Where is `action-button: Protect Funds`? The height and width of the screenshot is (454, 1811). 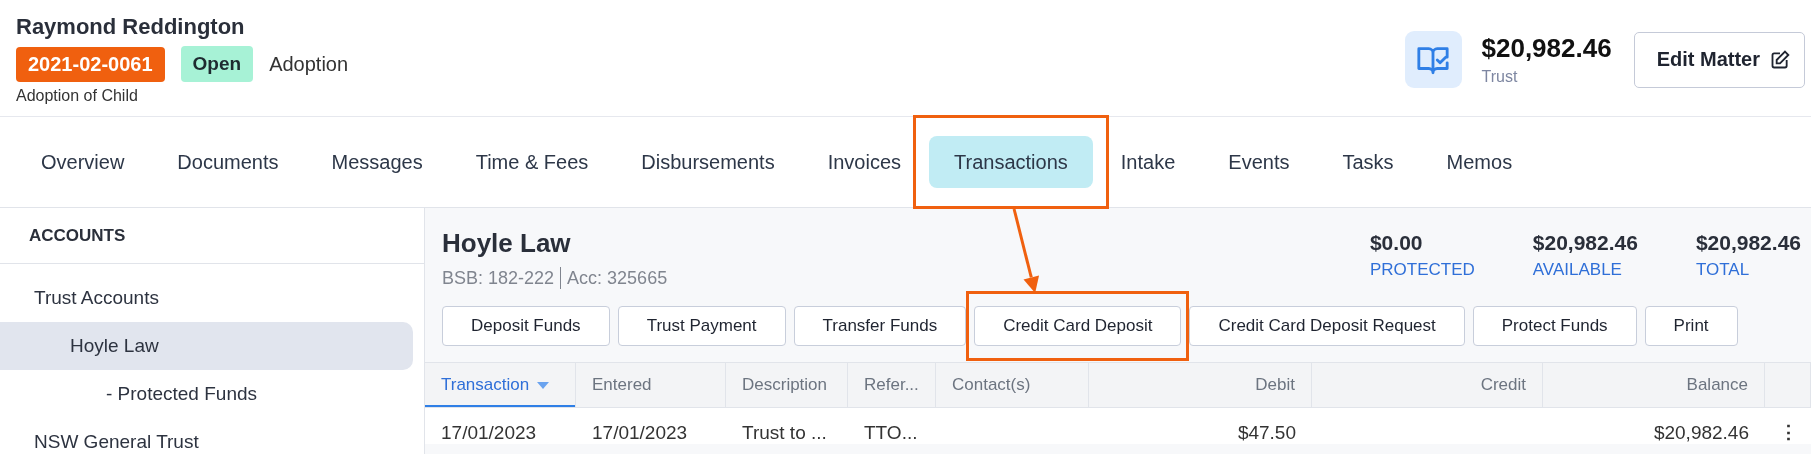
action-button: Protect Funds is located at coordinates (1554, 326).